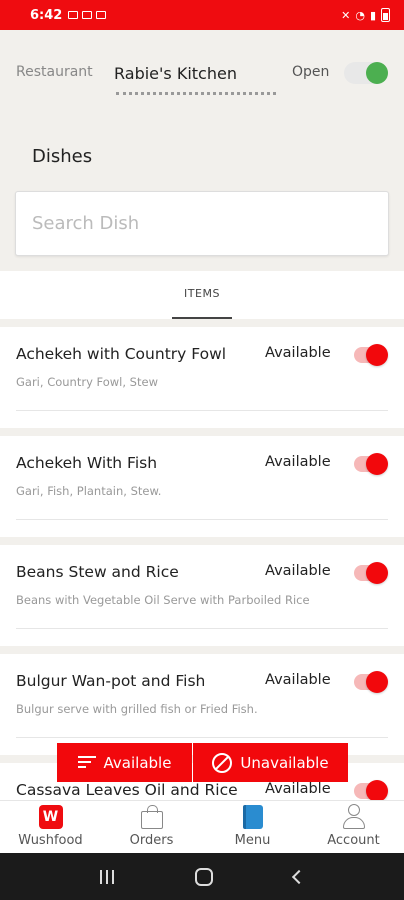 The width and height of the screenshot is (404, 900). I want to click on tab-items: ITEMS, so click(202, 295).